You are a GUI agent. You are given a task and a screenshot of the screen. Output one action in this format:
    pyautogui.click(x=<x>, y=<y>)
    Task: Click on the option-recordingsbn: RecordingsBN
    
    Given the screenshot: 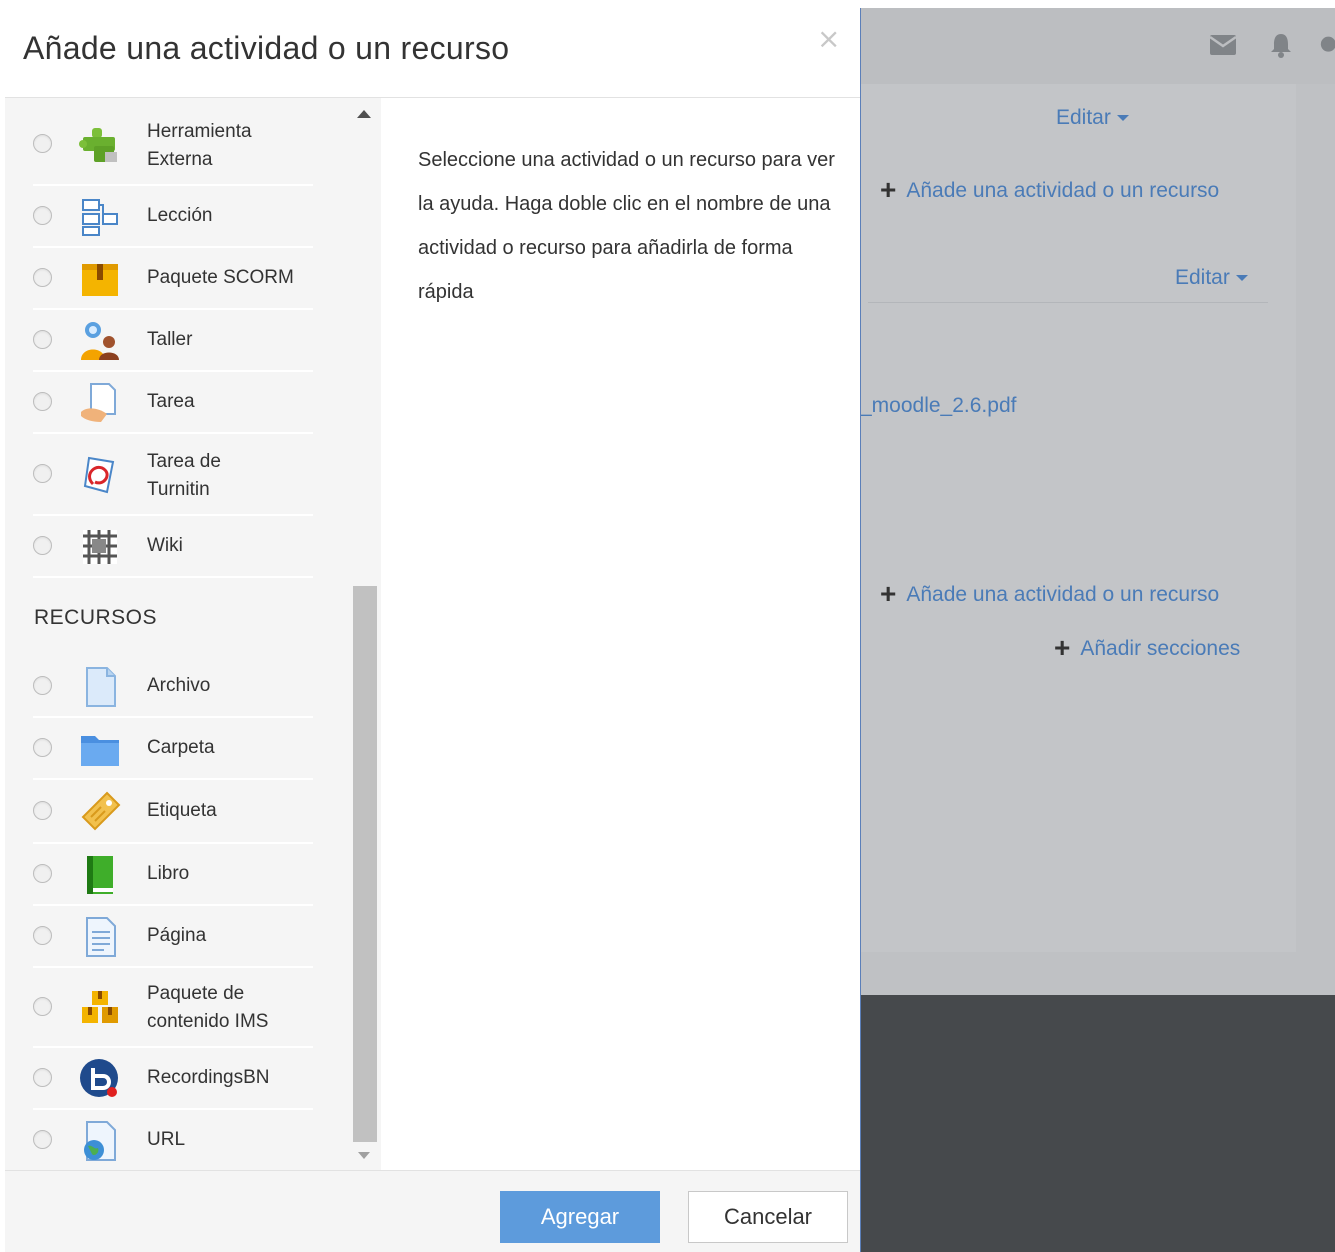 What is the action you would take?
    pyautogui.click(x=173, y=1079)
    